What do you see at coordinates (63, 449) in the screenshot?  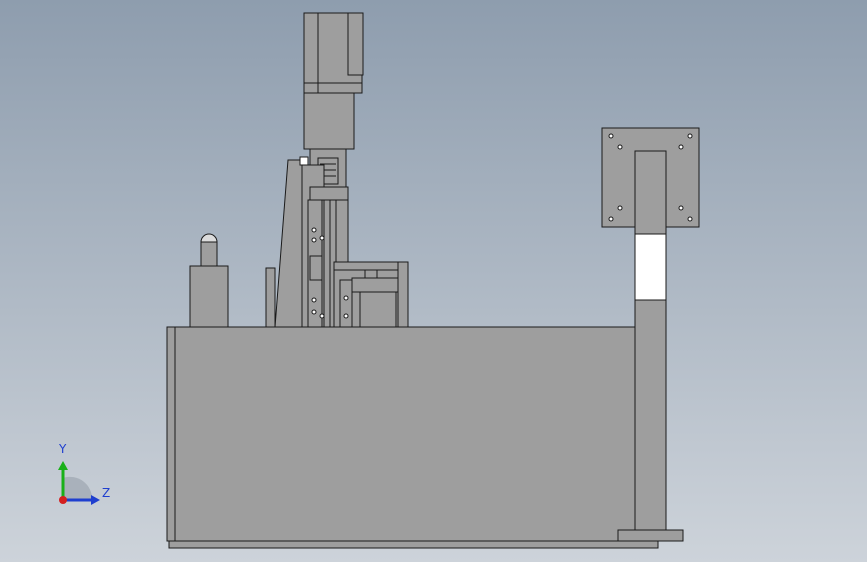 I see `y-axis-label: Y` at bounding box center [63, 449].